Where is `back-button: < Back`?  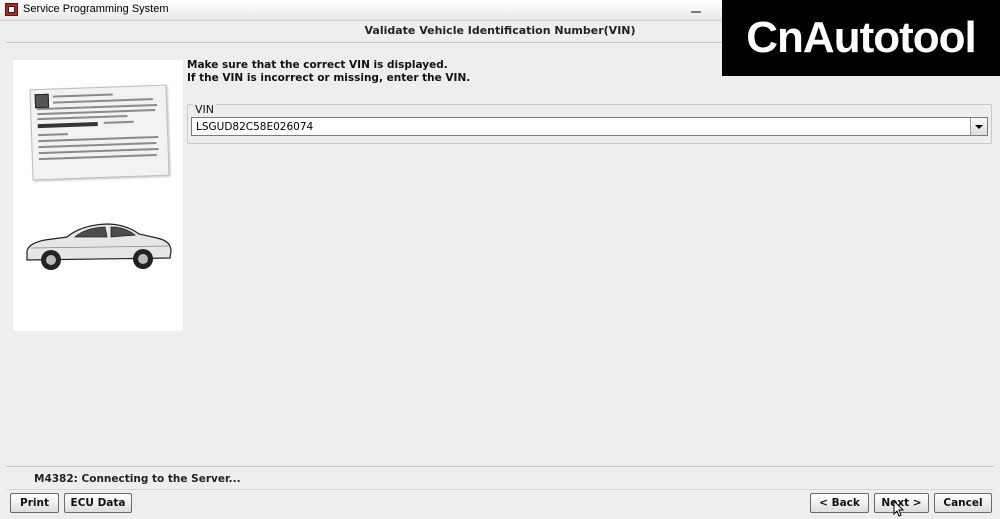
back-button: < Back is located at coordinates (839, 503).